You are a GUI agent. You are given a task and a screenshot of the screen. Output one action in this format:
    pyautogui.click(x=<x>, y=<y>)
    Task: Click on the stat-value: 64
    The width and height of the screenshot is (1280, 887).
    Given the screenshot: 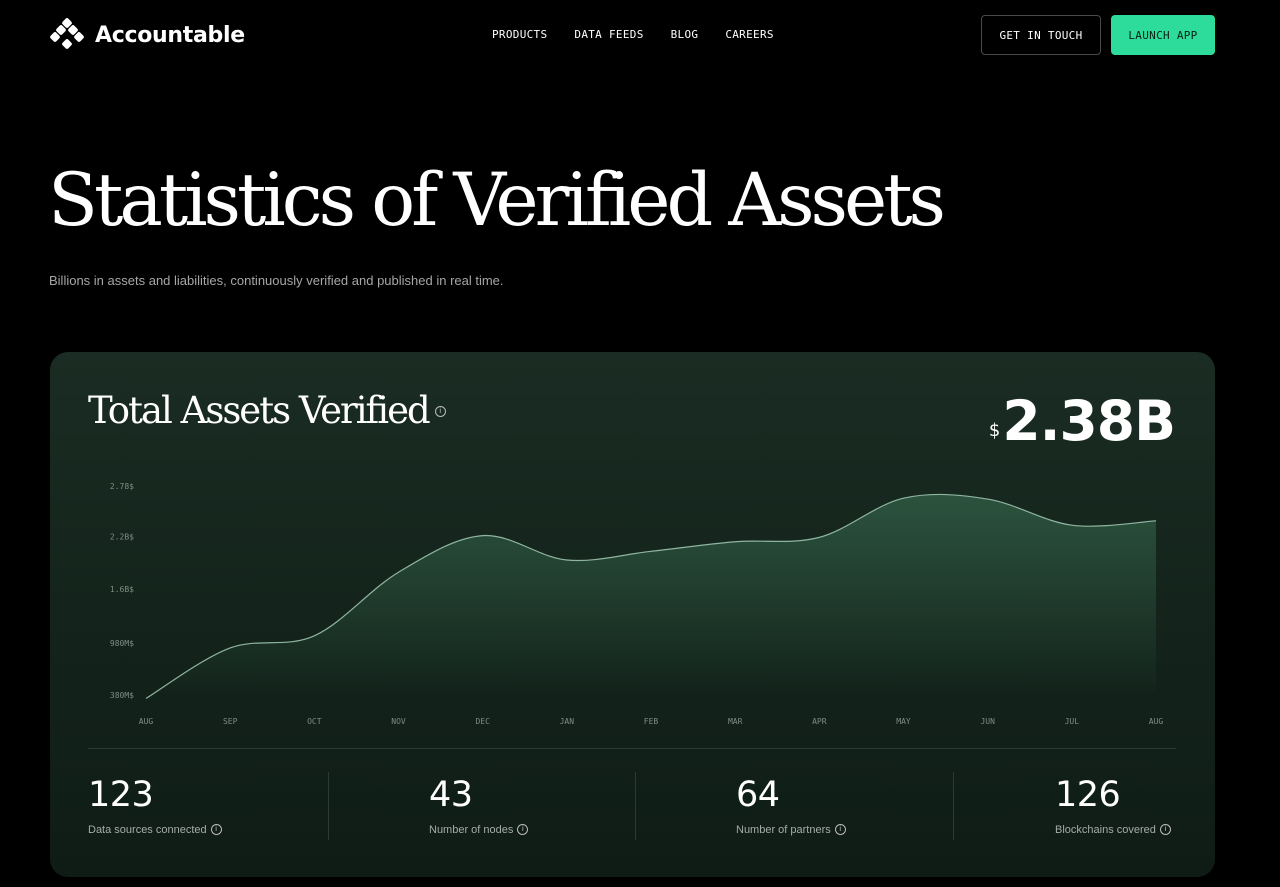 What is the action you would take?
    pyautogui.click(x=758, y=795)
    